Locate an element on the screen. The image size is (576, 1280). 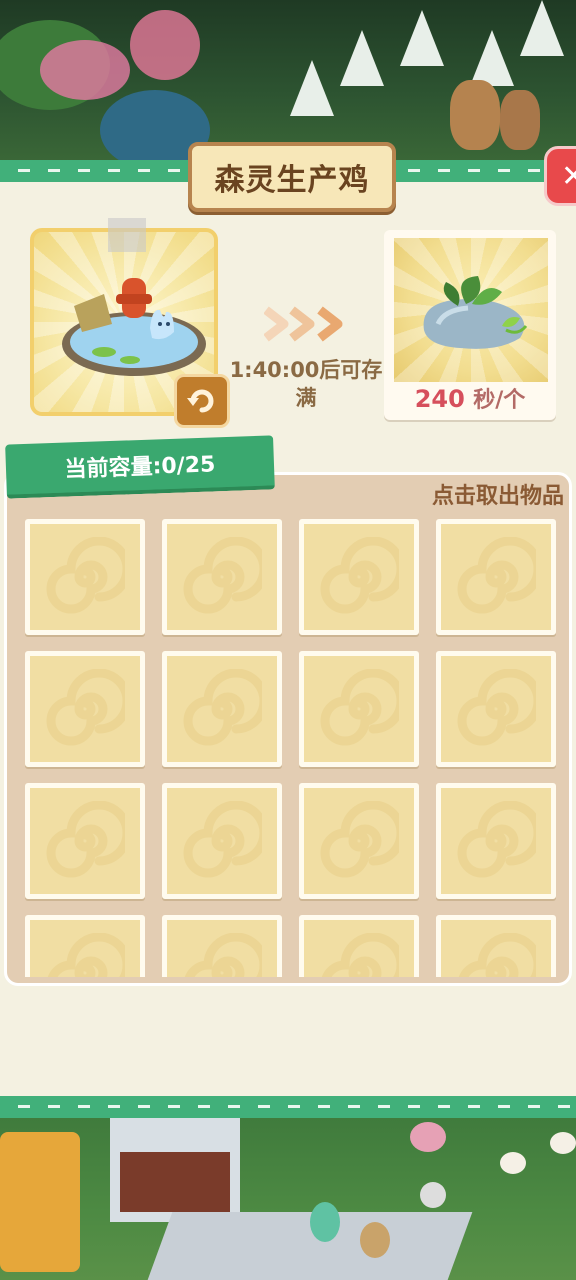
refresh-button is located at coordinates (202, 401).